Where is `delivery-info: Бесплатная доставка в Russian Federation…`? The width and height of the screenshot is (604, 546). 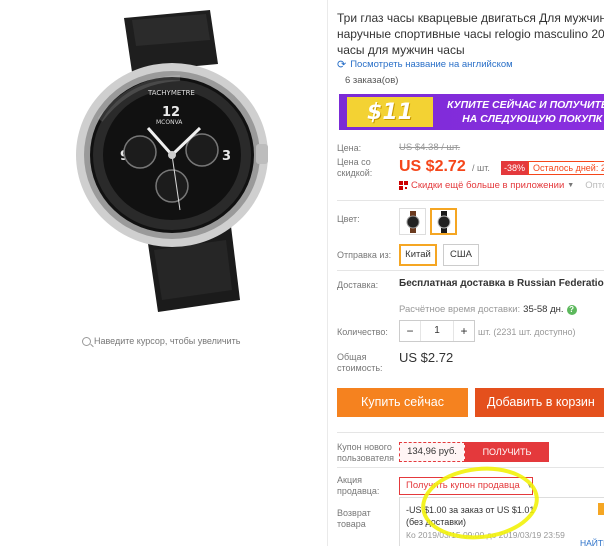 delivery-info: Бесплатная доставка в Russian Federation… is located at coordinates (501, 283).